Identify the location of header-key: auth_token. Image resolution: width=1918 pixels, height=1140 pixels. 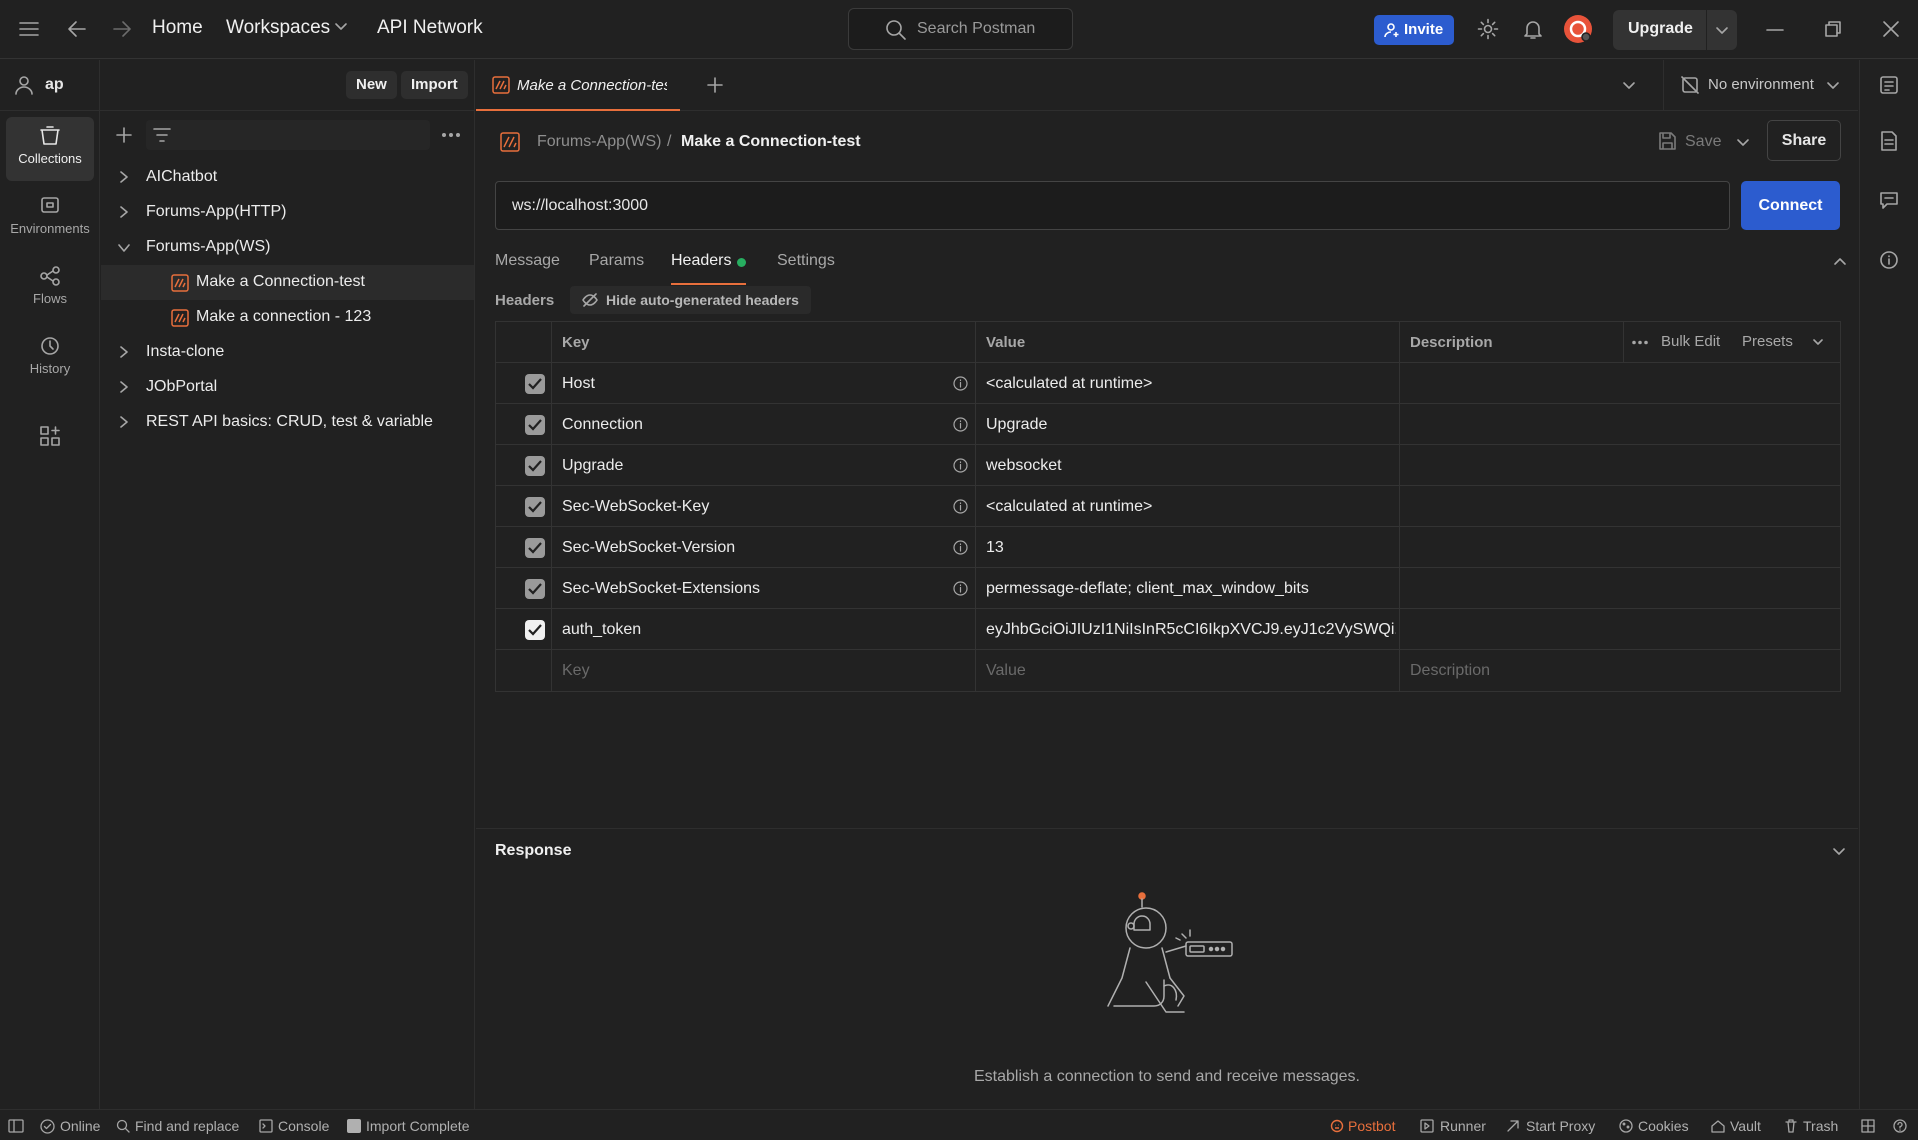
(601, 630).